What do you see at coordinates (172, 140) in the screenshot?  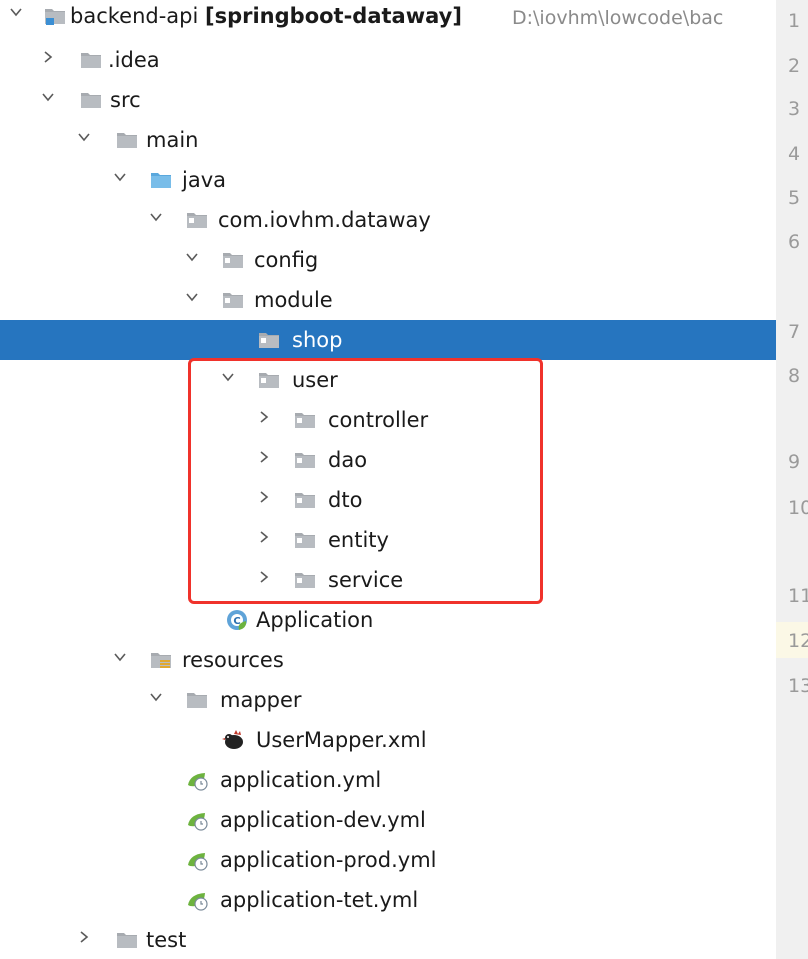 I see `folder-label: main` at bounding box center [172, 140].